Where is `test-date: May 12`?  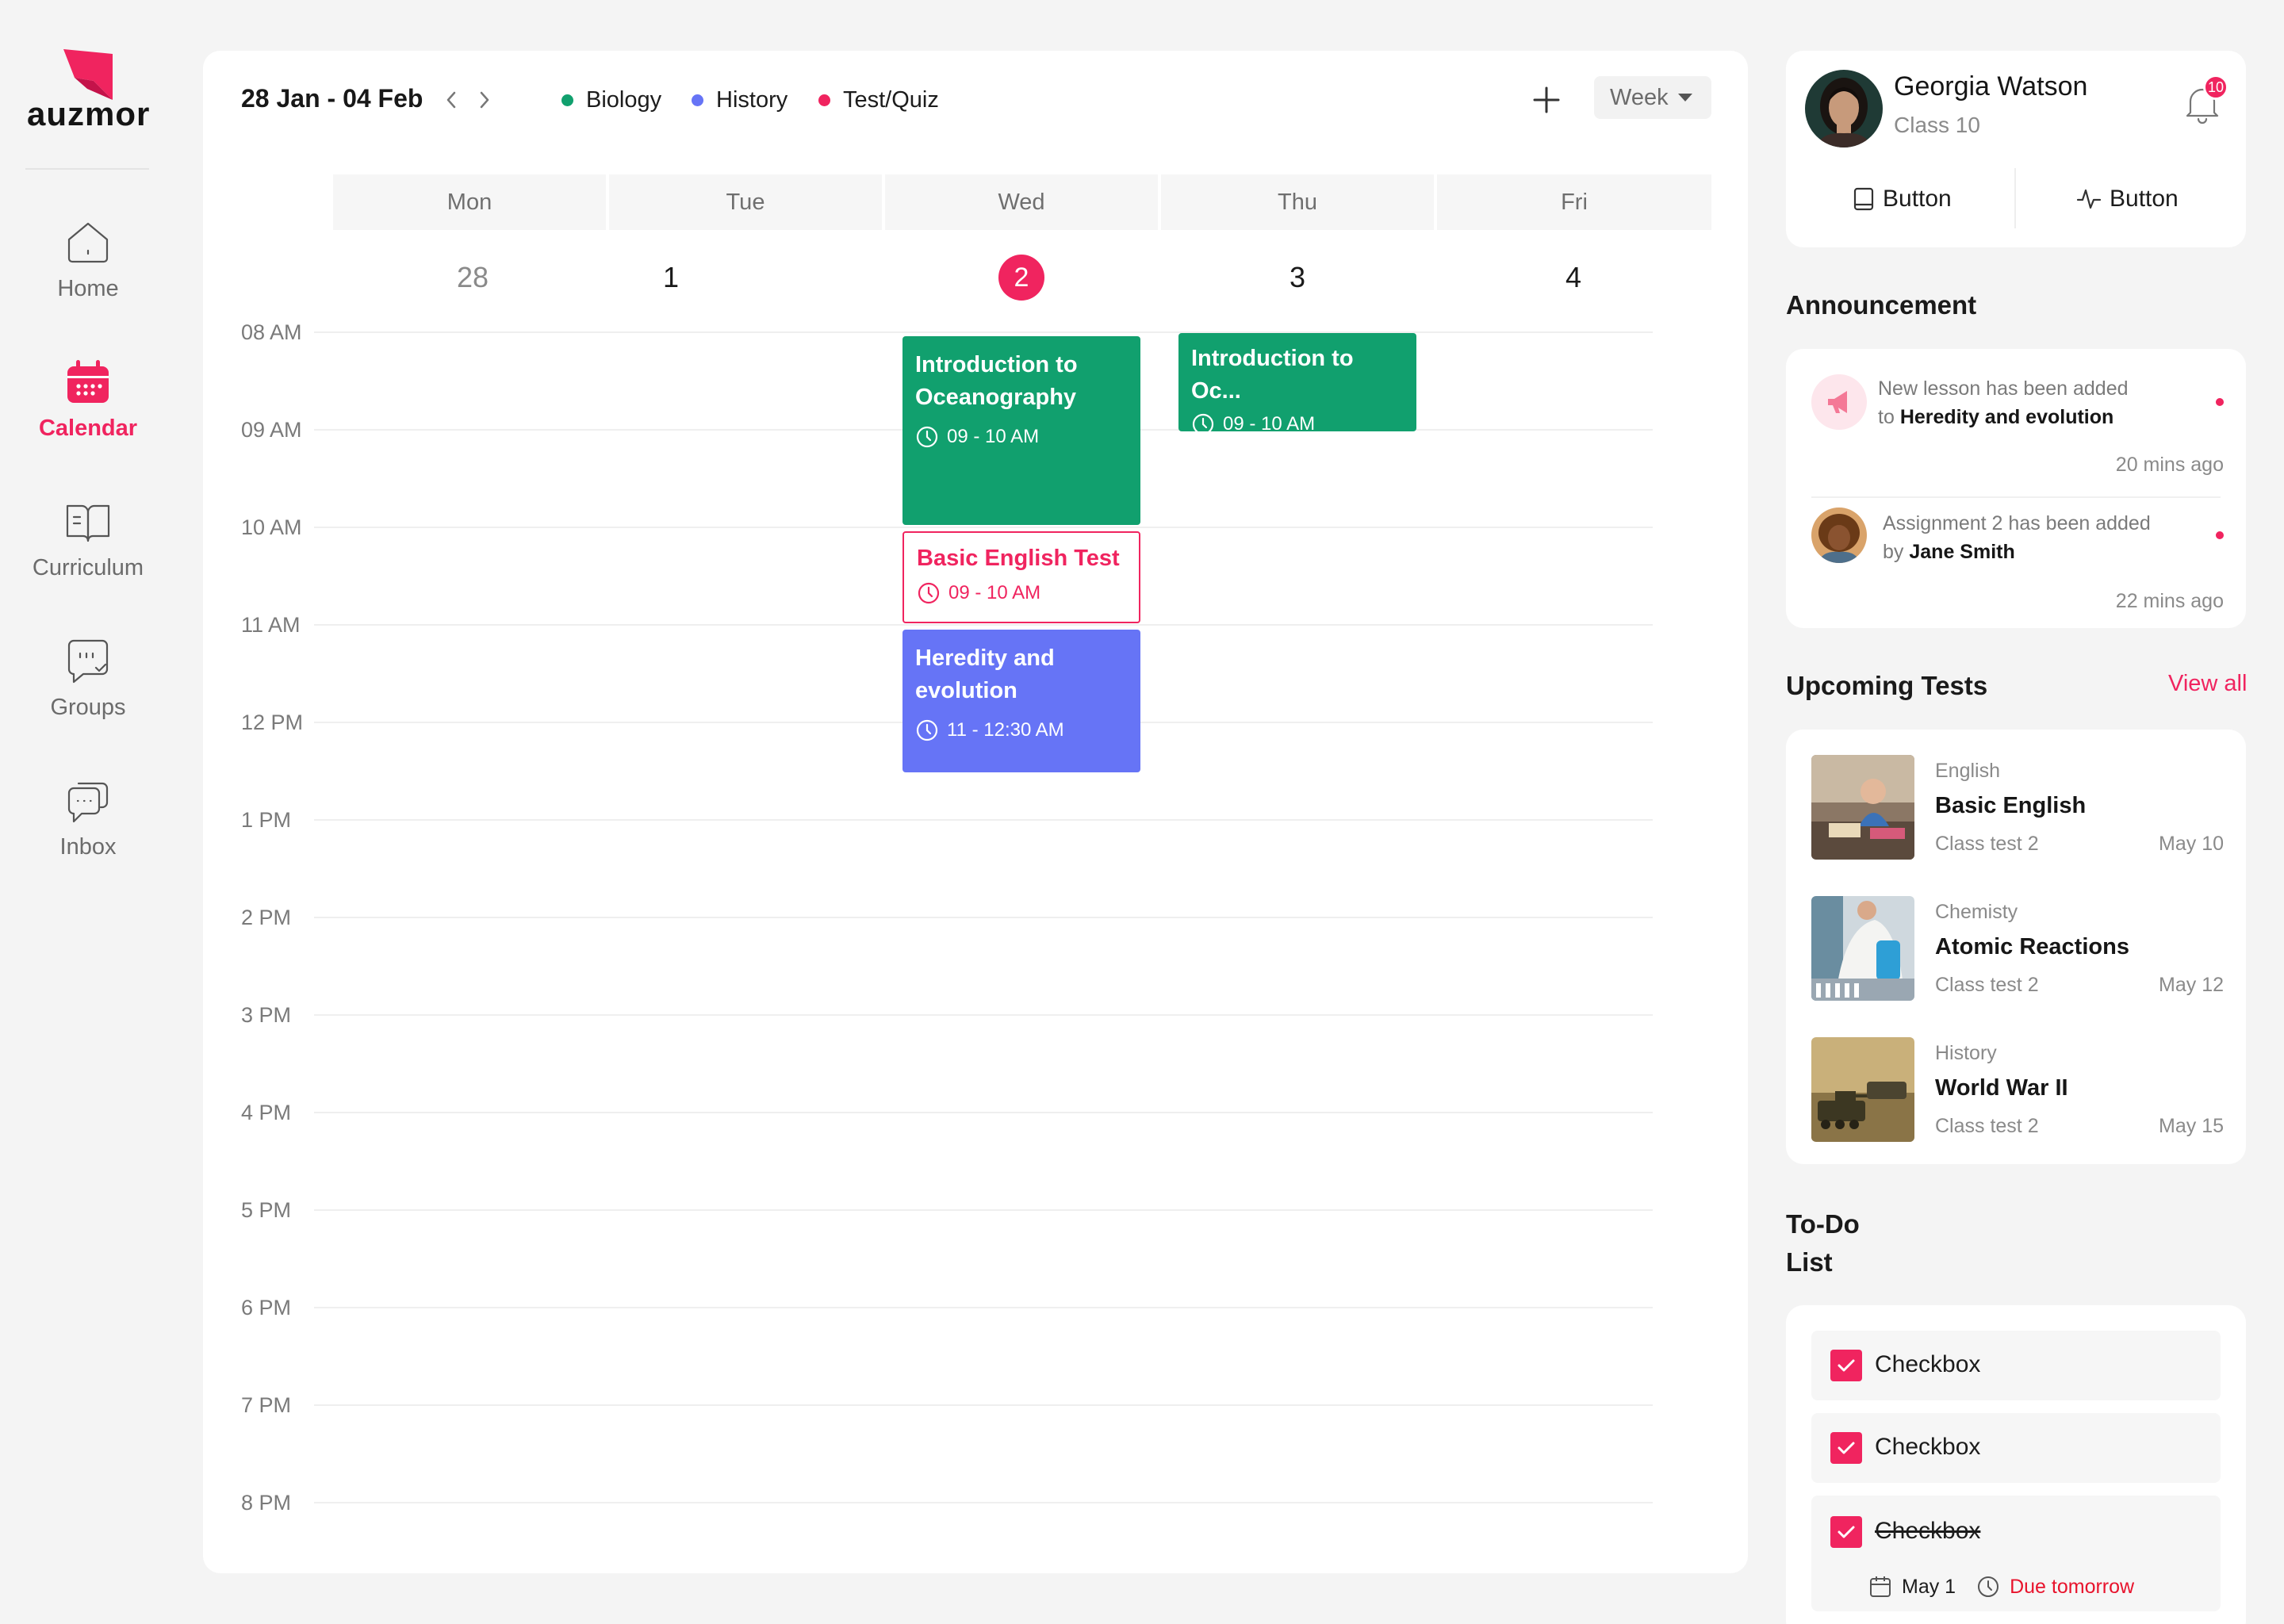
test-date: May 12 is located at coordinates (2191, 985).